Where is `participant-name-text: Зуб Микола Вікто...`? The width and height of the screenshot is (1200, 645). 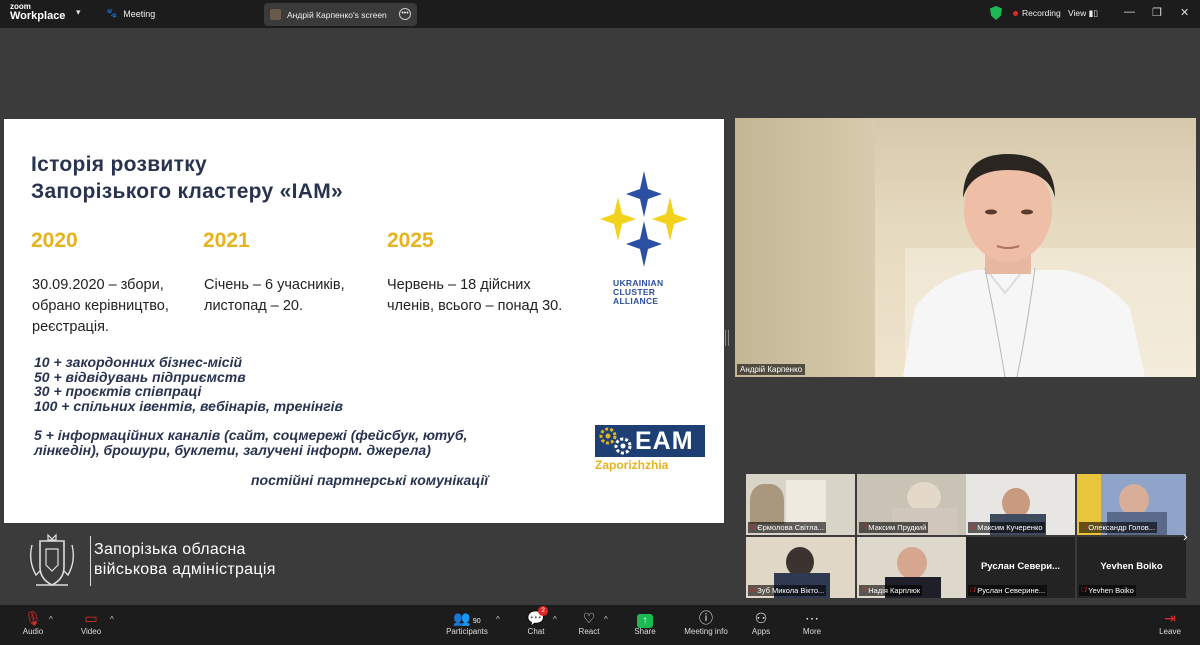 participant-name-text: Зуб Микола Вікто... is located at coordinates (791, 590).